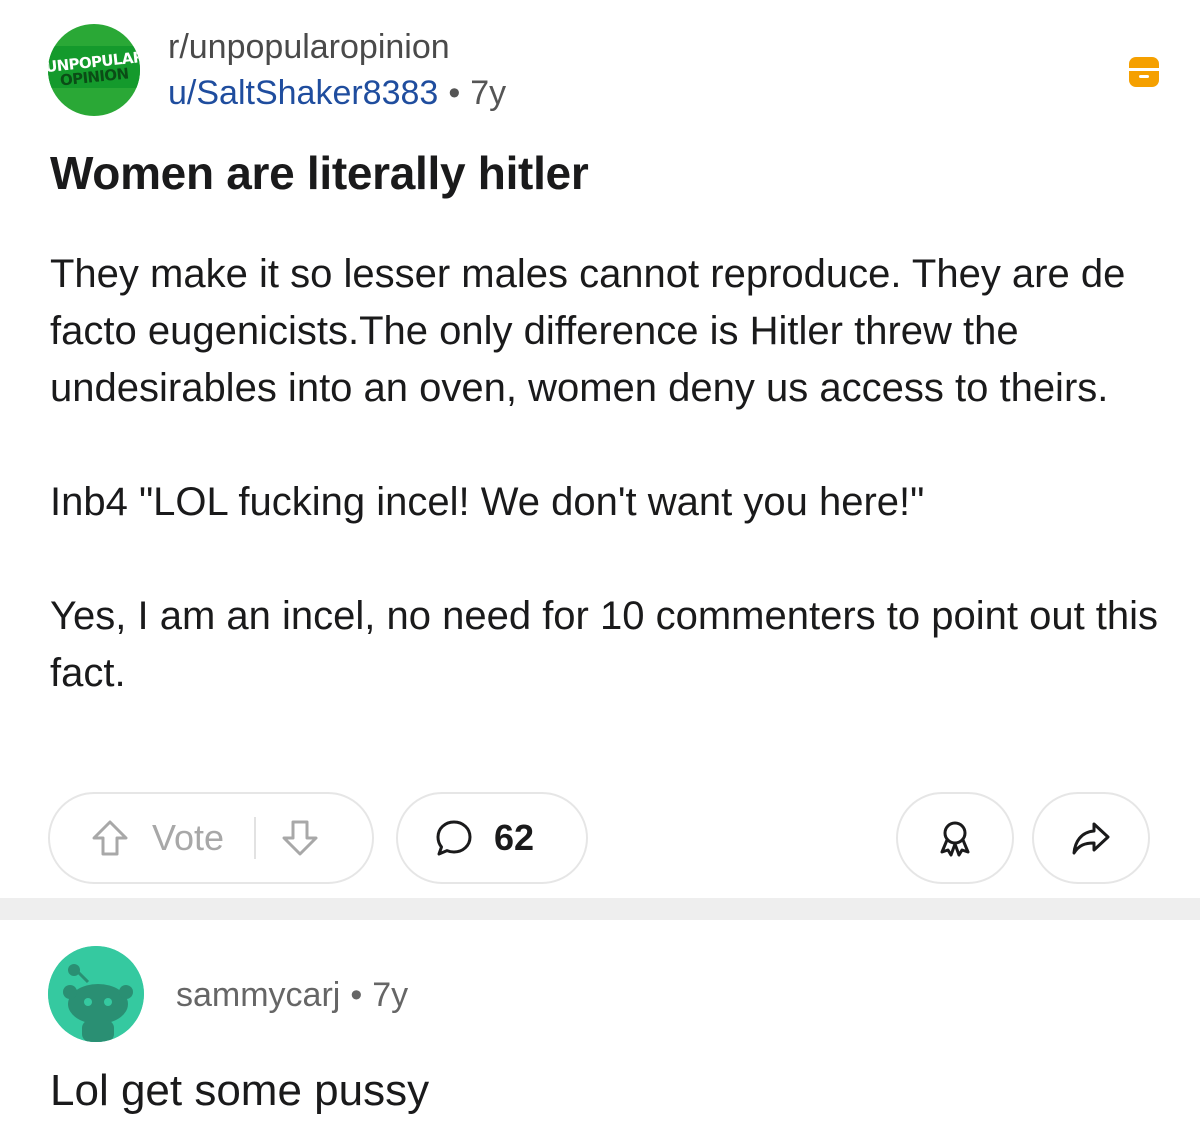  What do you see at coordinates (94, 70) in the screenshot?
I see `subreddit-avatar: UNPOPULAR OPINION` at bounding box center [94, 70].